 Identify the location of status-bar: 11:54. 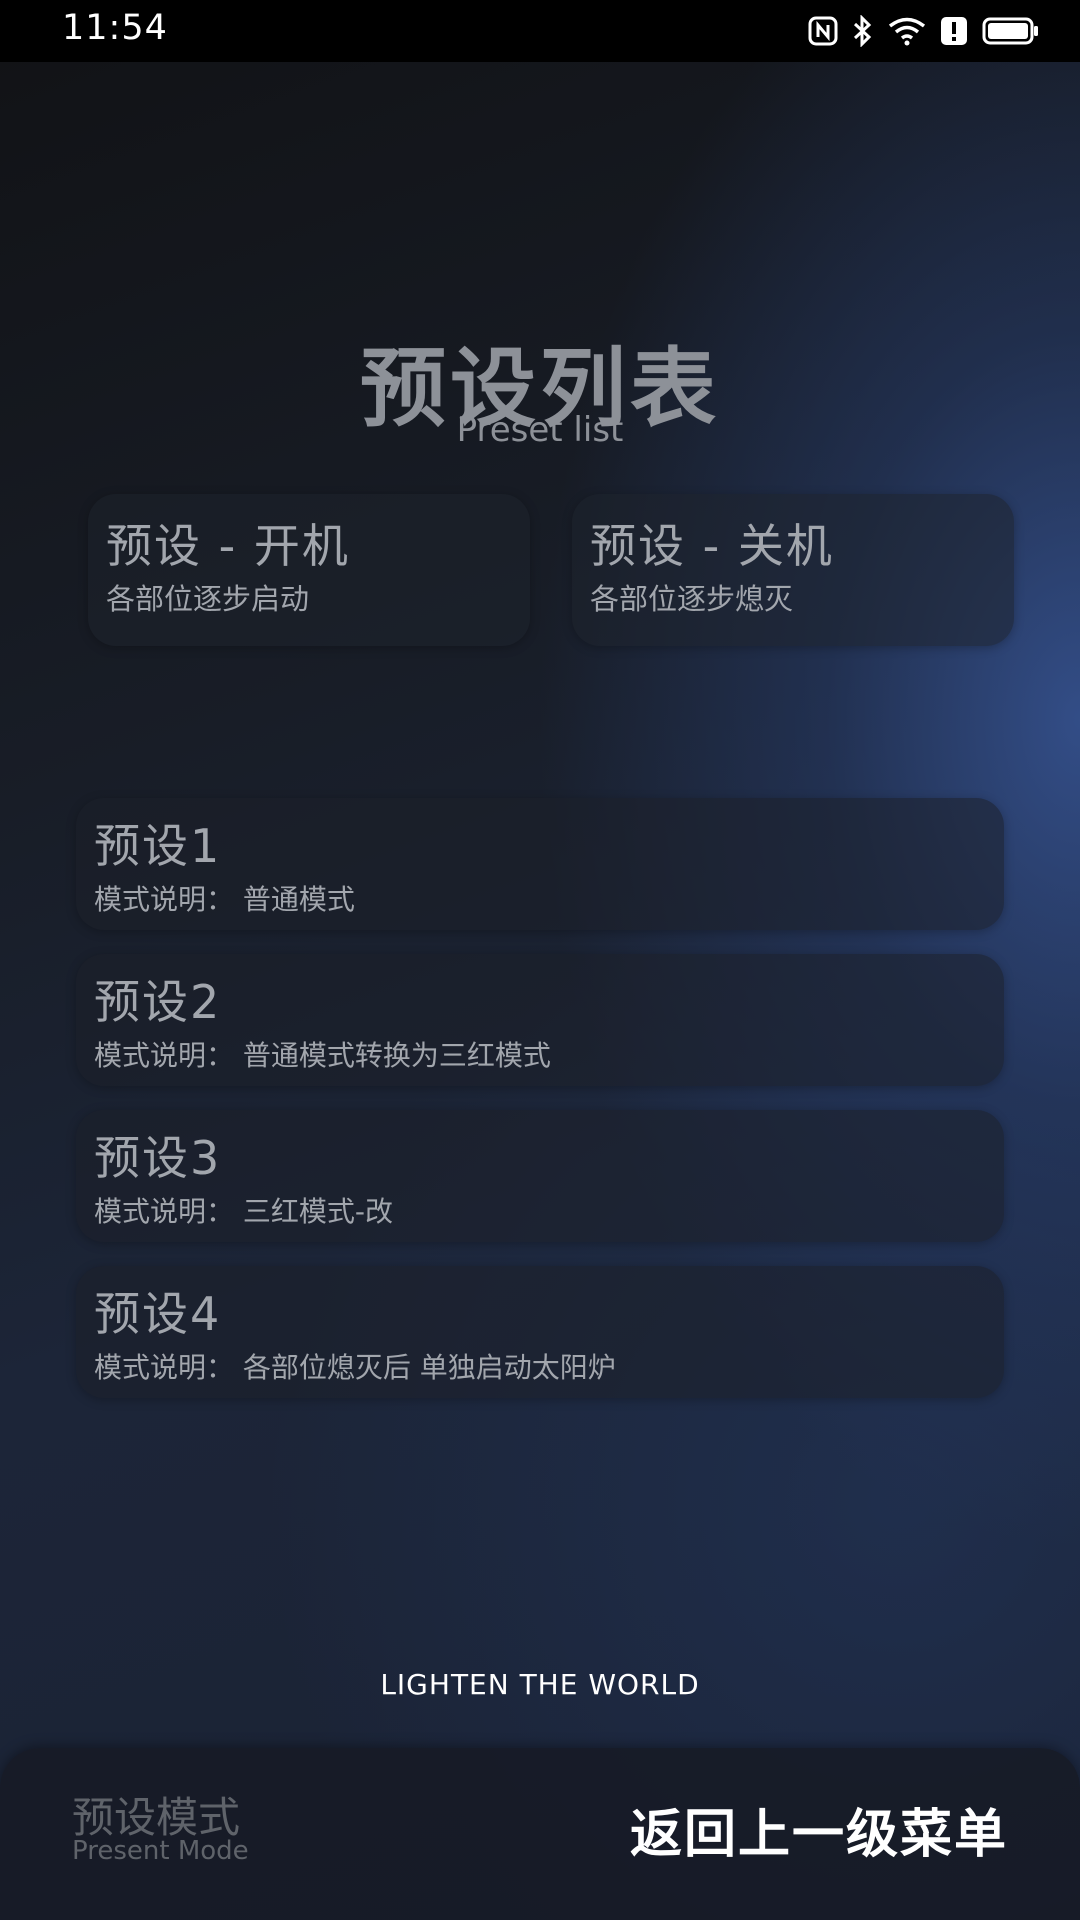
(540, 31).